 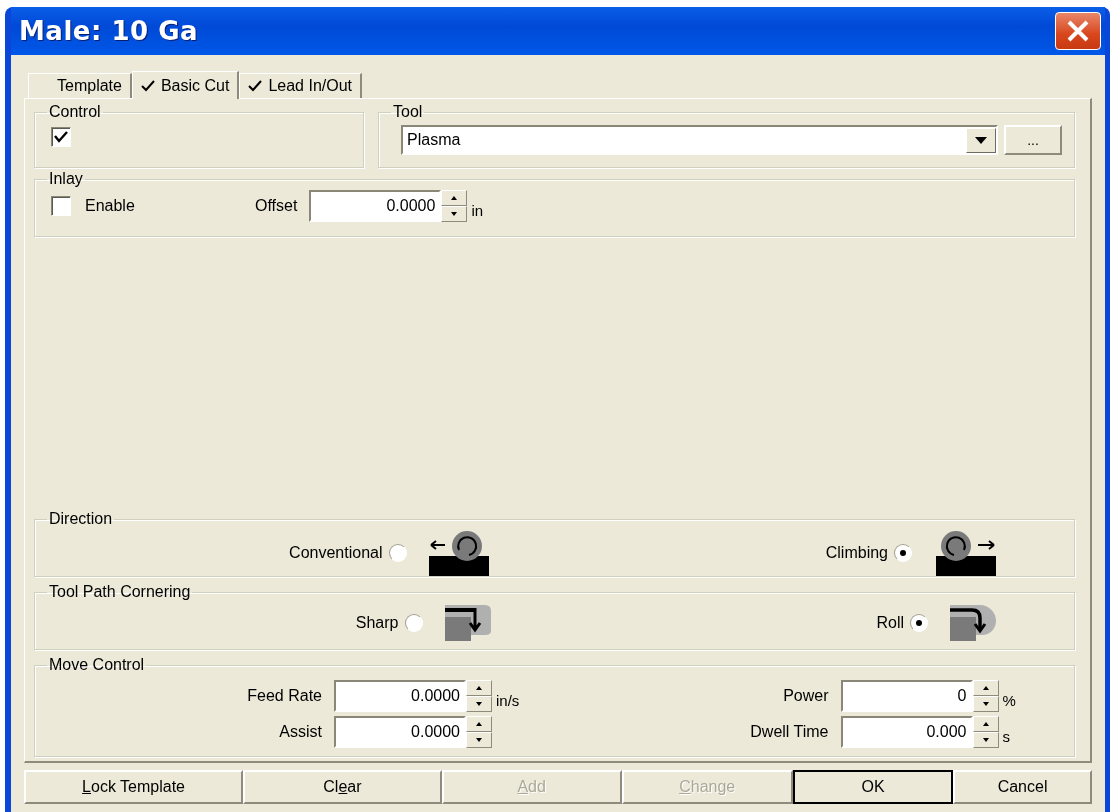 What do you see at coordinates (109, 31) in the screenshot?
I see `window-title: Male: 10 Ga` at bounding box center [109, 31].